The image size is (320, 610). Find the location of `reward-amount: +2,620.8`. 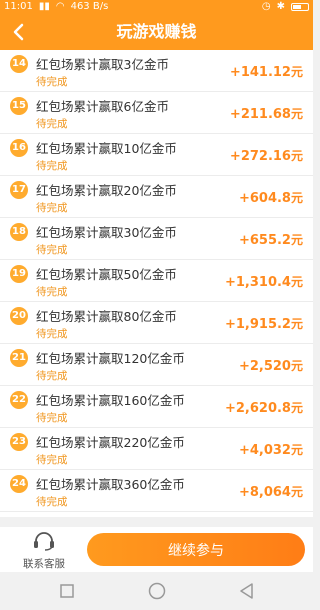

reward-amount: +2,620.8 is located at coordinates (257, 408).